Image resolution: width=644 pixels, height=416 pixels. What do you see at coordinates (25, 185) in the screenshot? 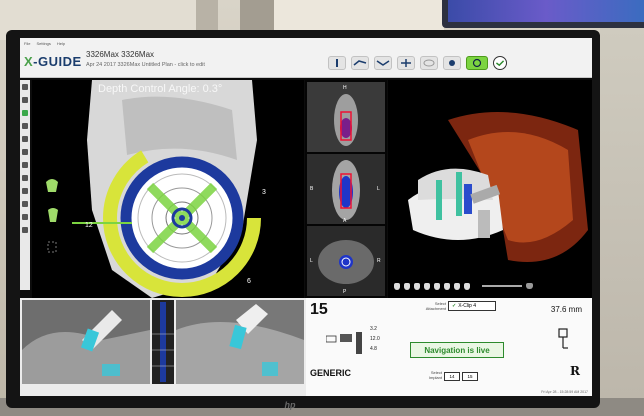
I see `left-tool-column` at bounding box center [25, 185].